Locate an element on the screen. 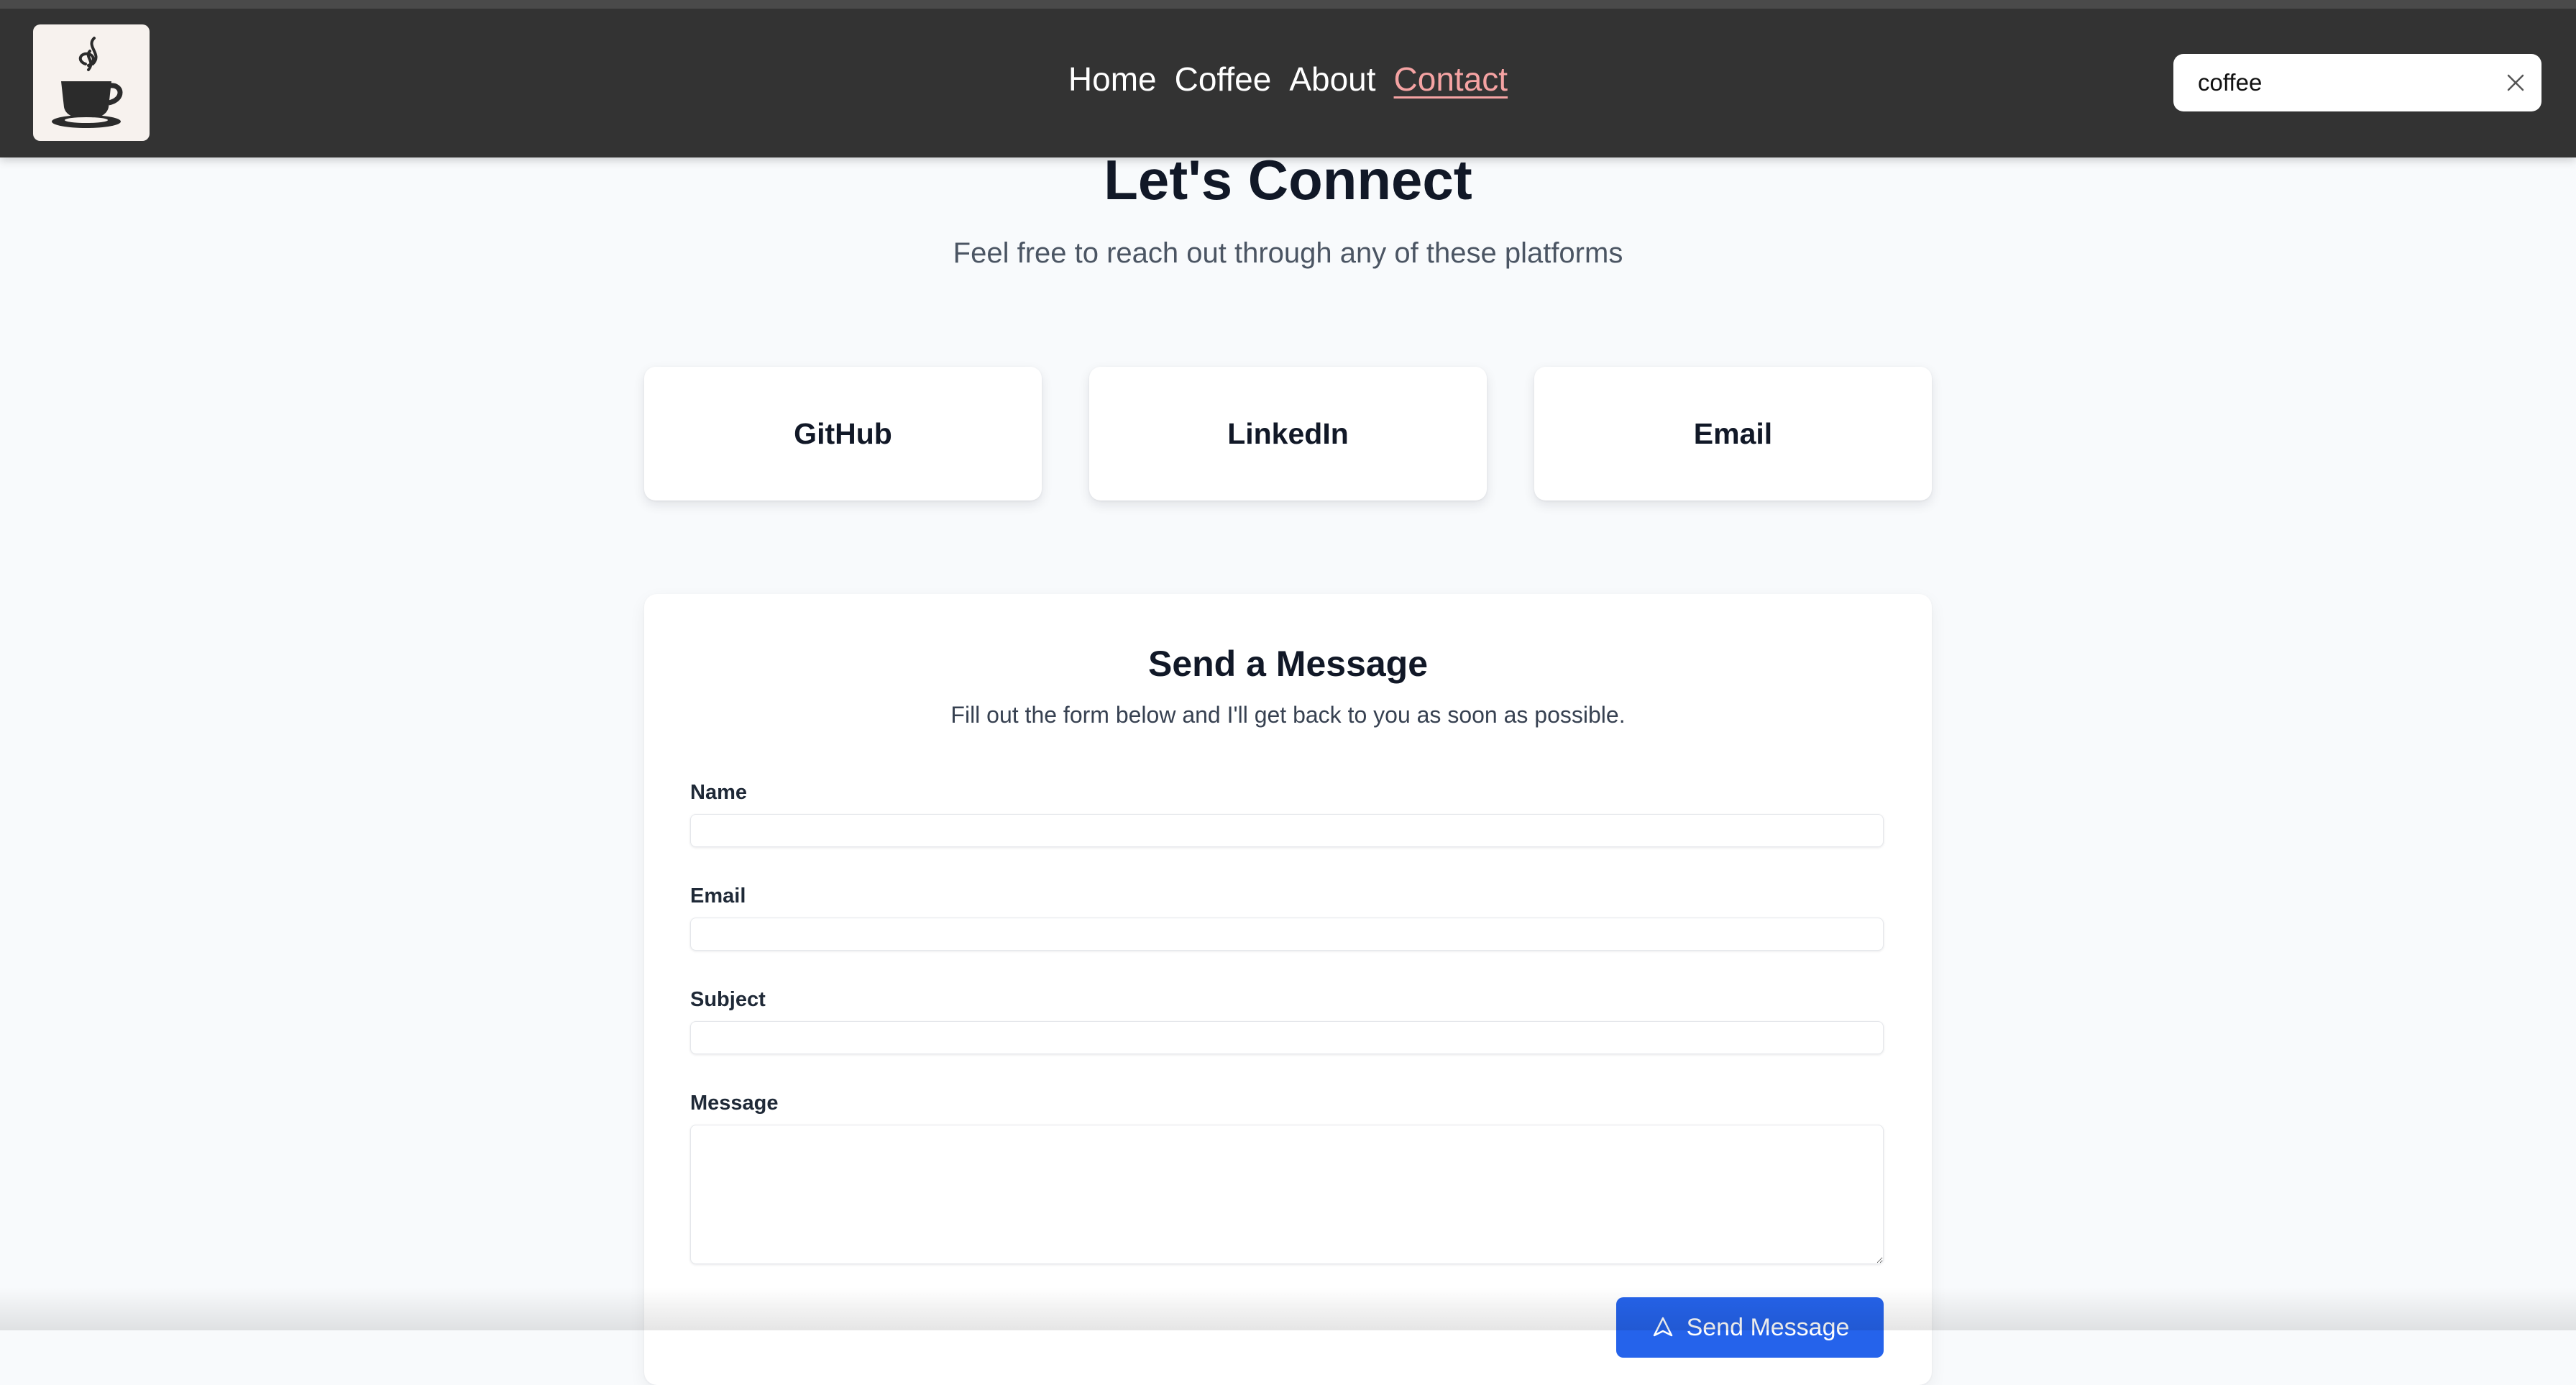 The height and width of the screenshot is (1385, 2576). platform-cards: GitHub LinkedIn Email is located at coordinates (1288, 433).